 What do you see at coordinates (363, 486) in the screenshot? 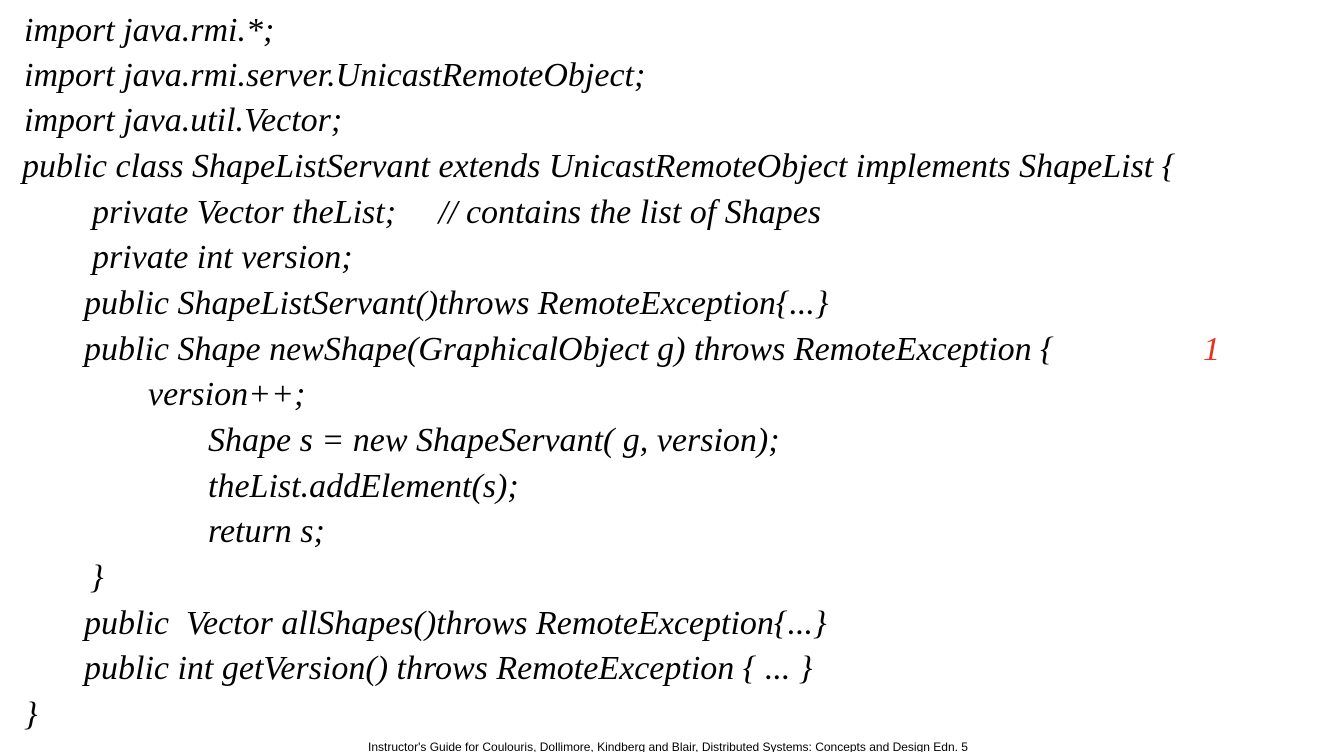
I see `code-line-add-element: theList.addElement(s);` at bounding box center [363, 486].